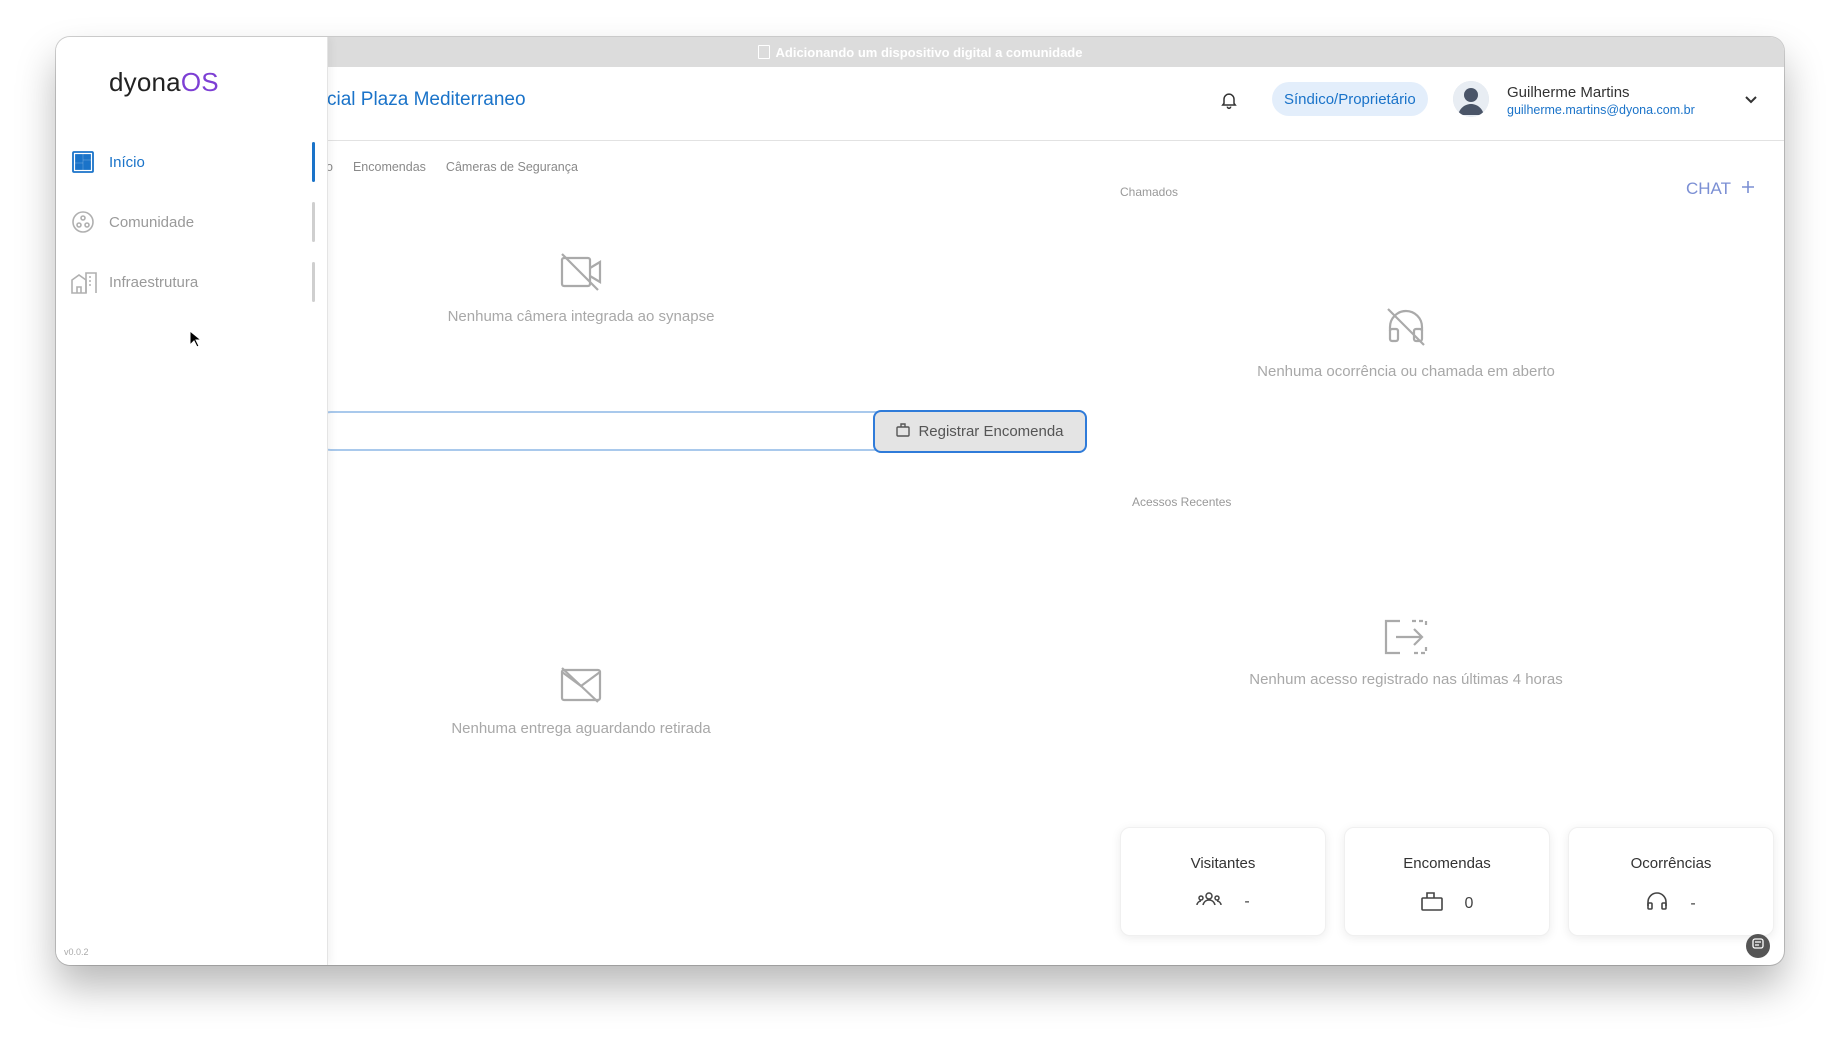  I want to click on register-package-button: Registrar Encomenda, so click(980, 431).